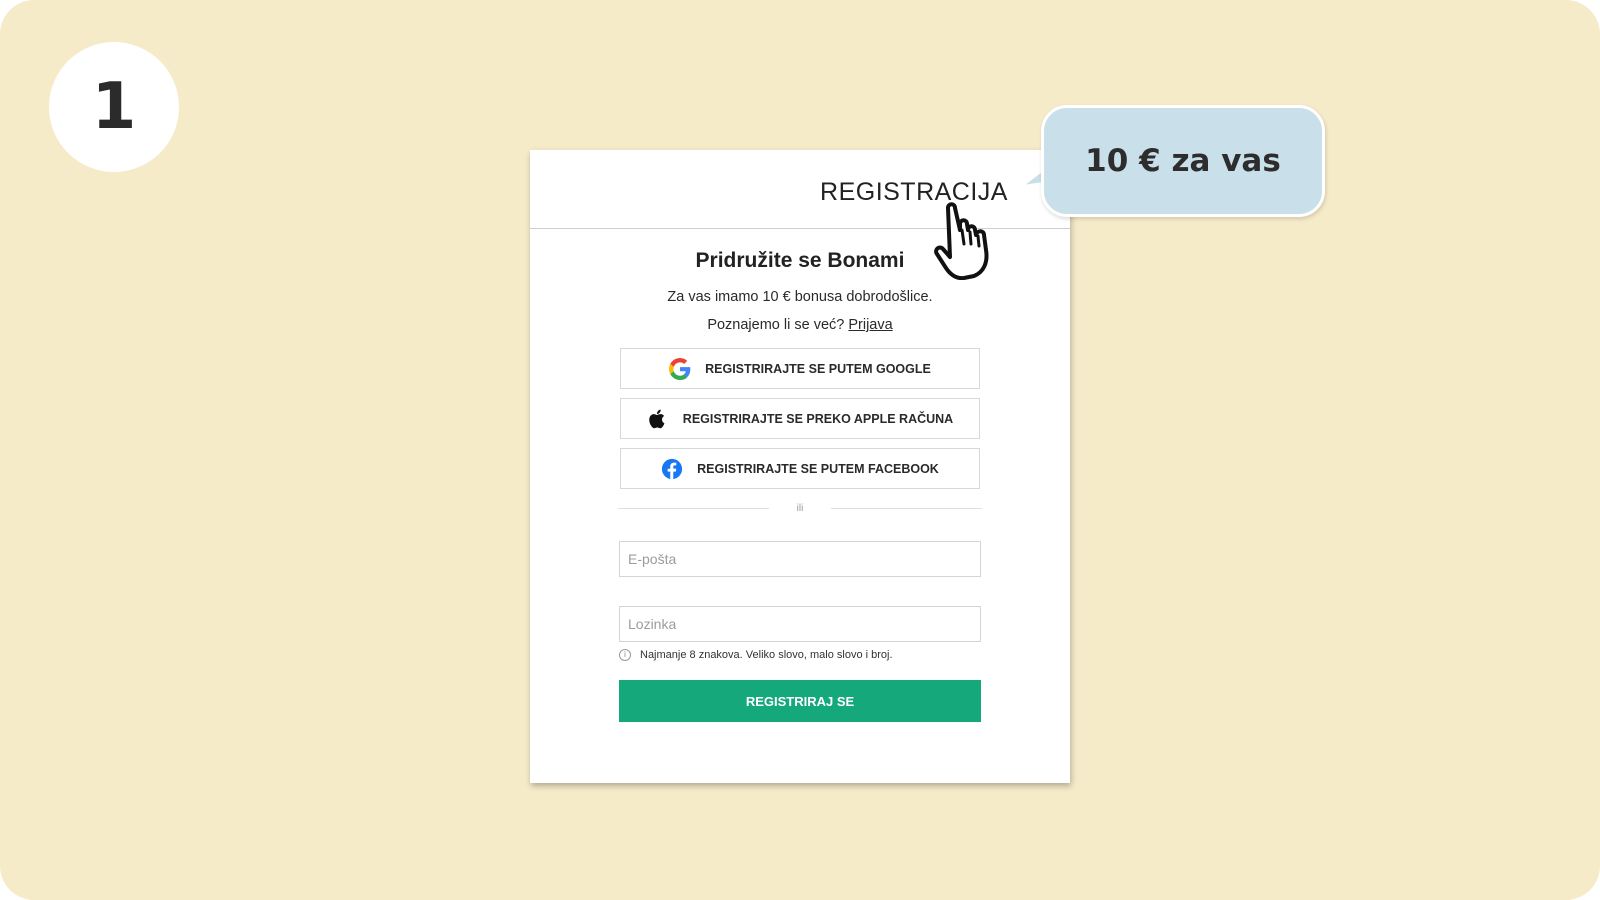 The image size is (1600, 900). Describe the element at coordinates (625, 655) in the screenshot. I see `info-icon: i` at that location.